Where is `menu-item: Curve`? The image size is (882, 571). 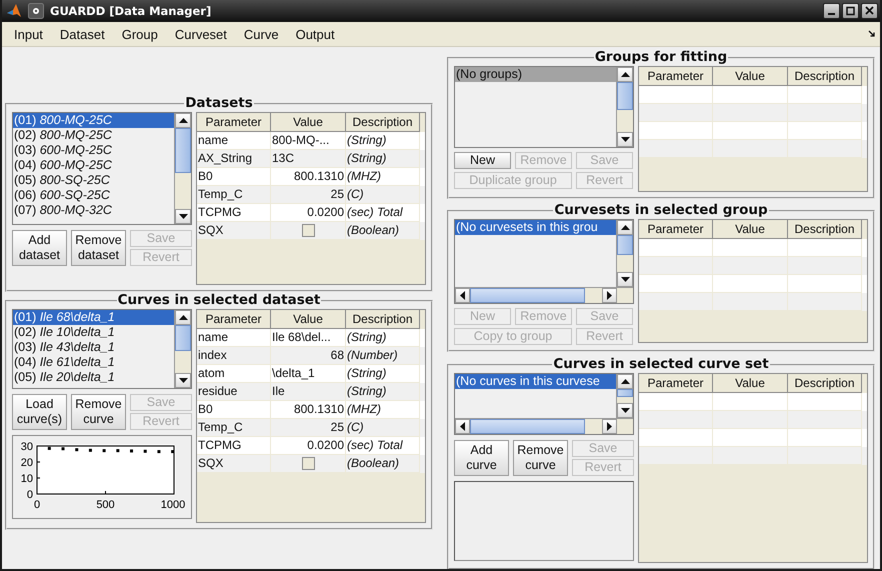 menu-item: Curve is located at coordinates (264, 34).